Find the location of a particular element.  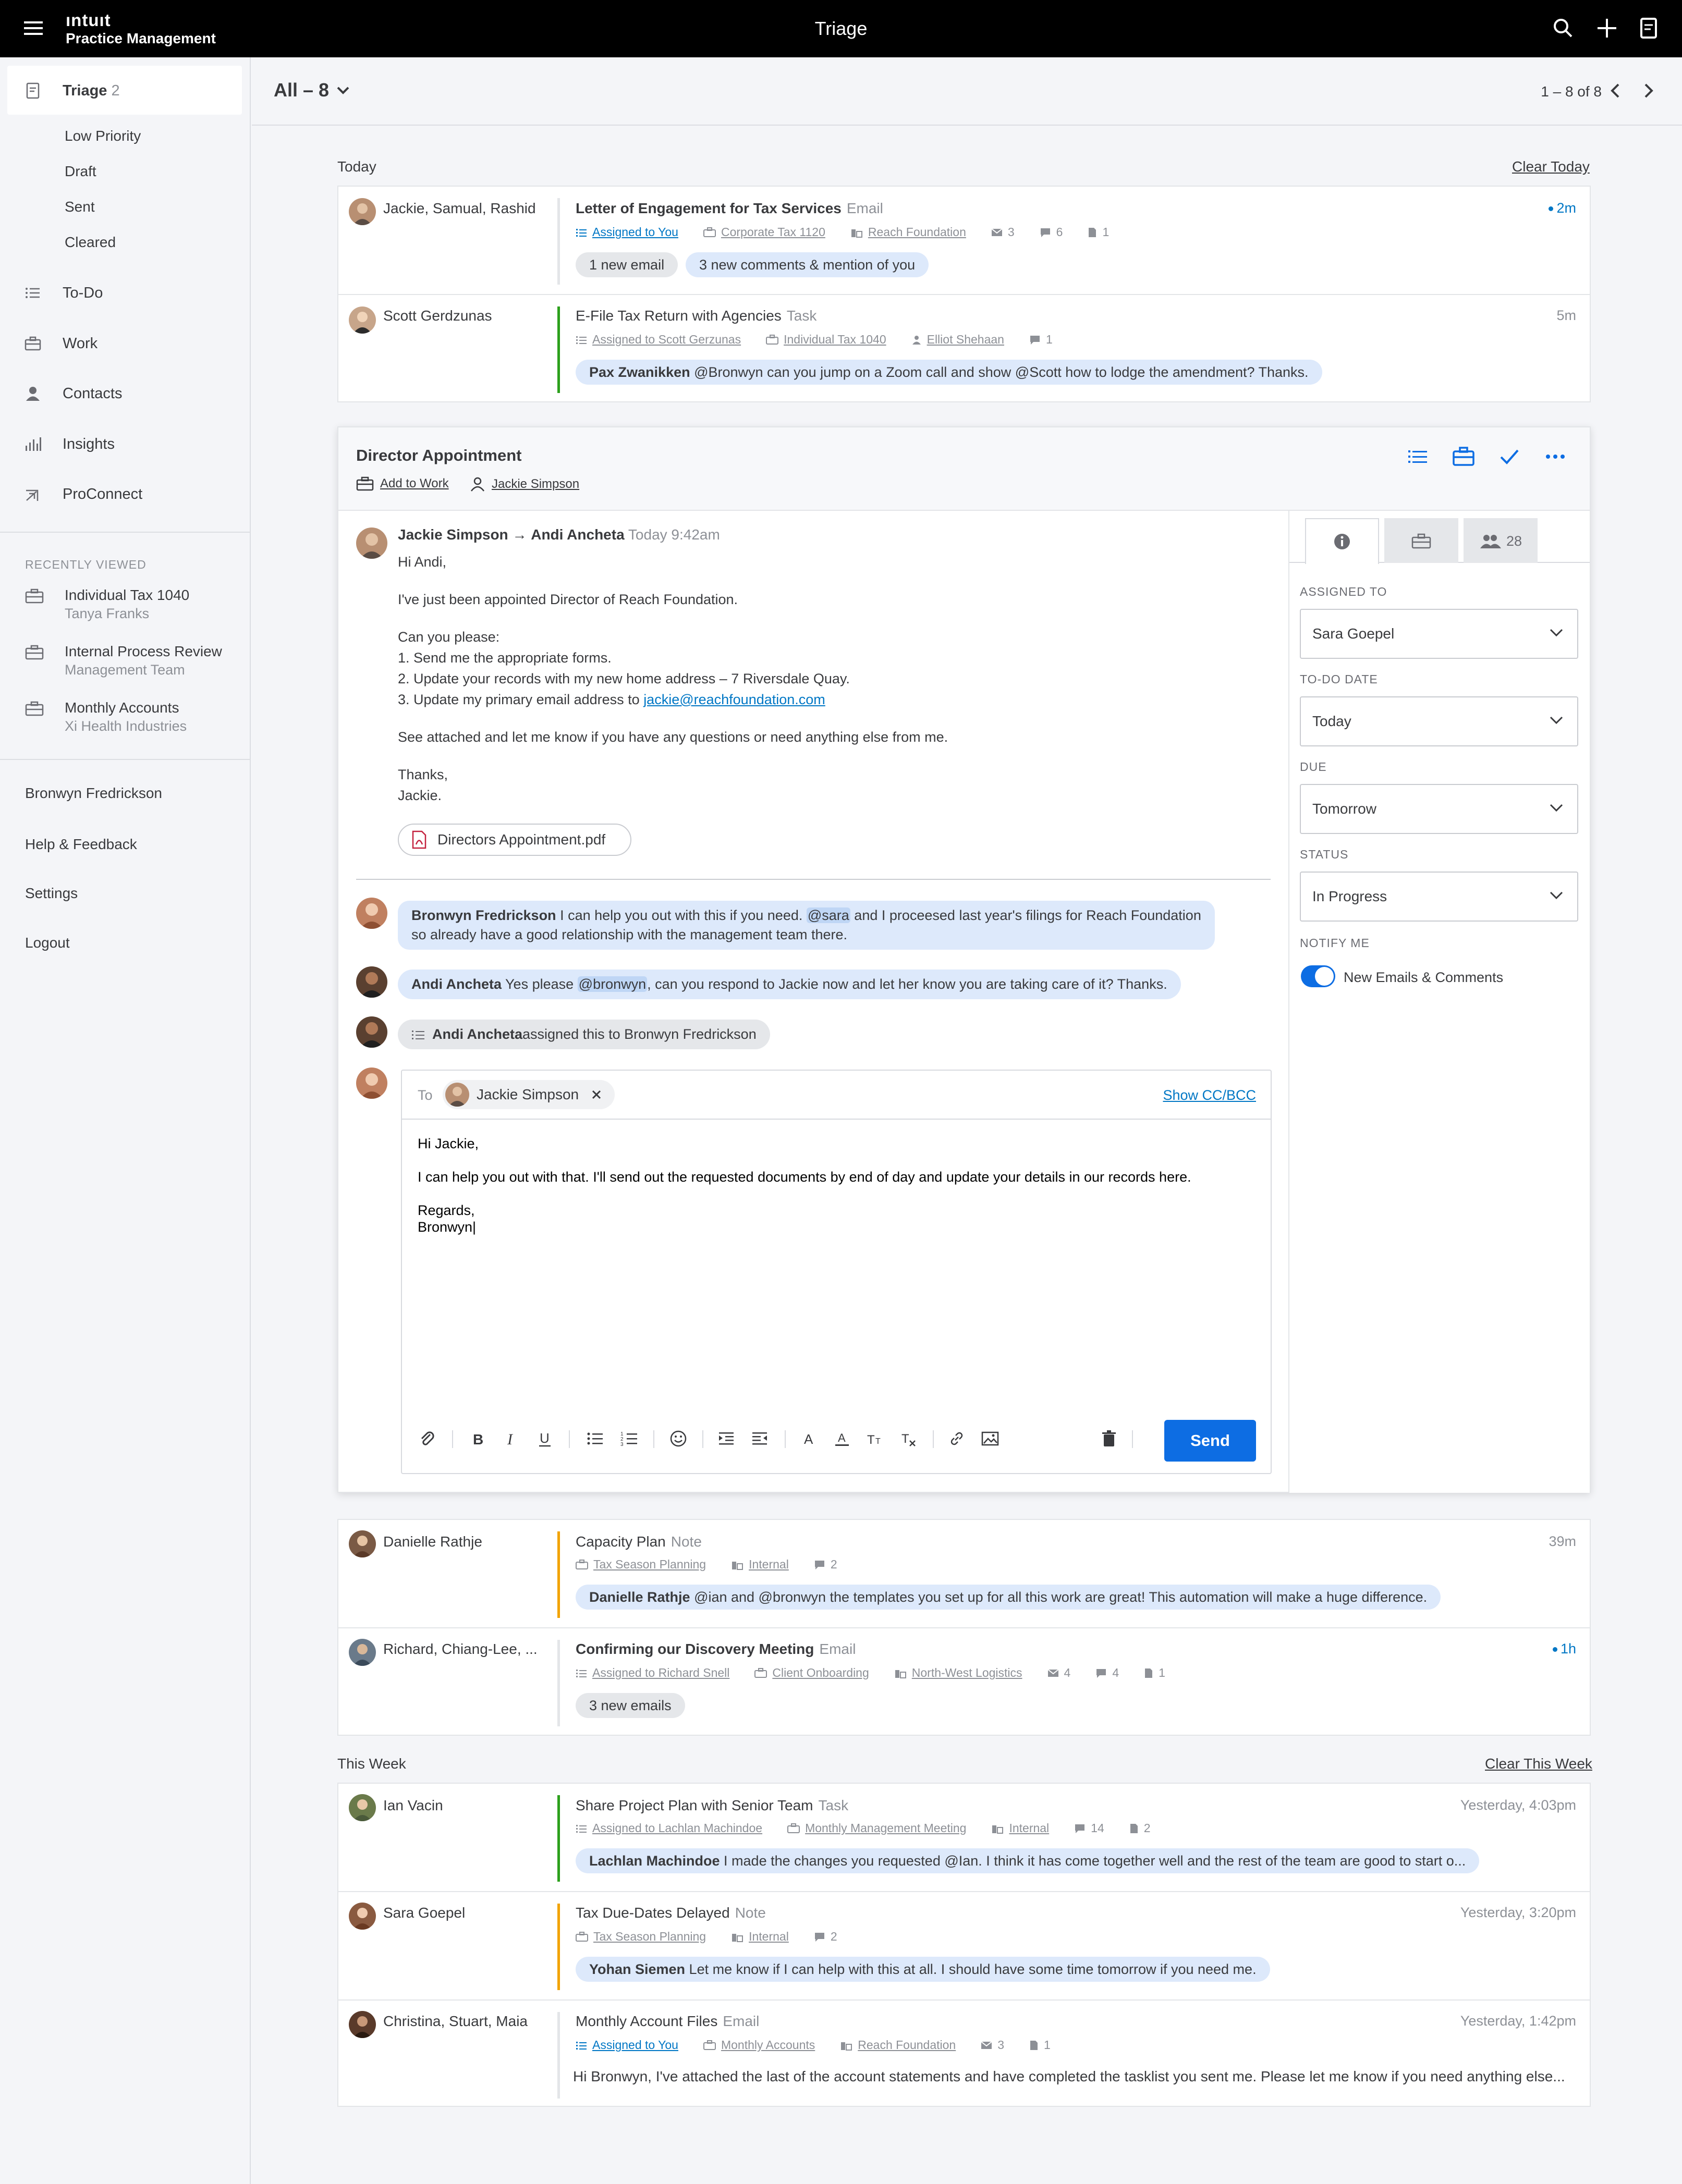

work-link: Client Onboarding is located at coordinates (821, 1673).